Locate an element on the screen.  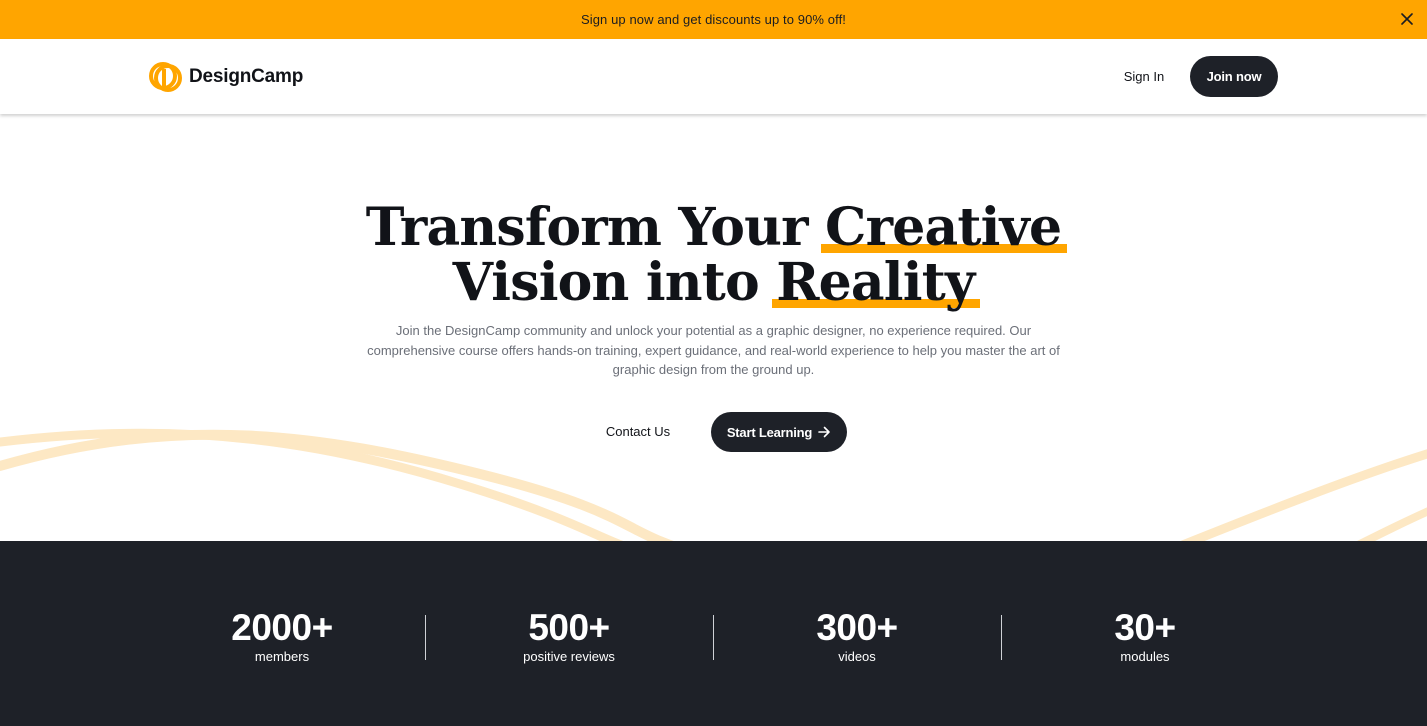
stat-members: 2000+ members is located at coordinates (282, 636).